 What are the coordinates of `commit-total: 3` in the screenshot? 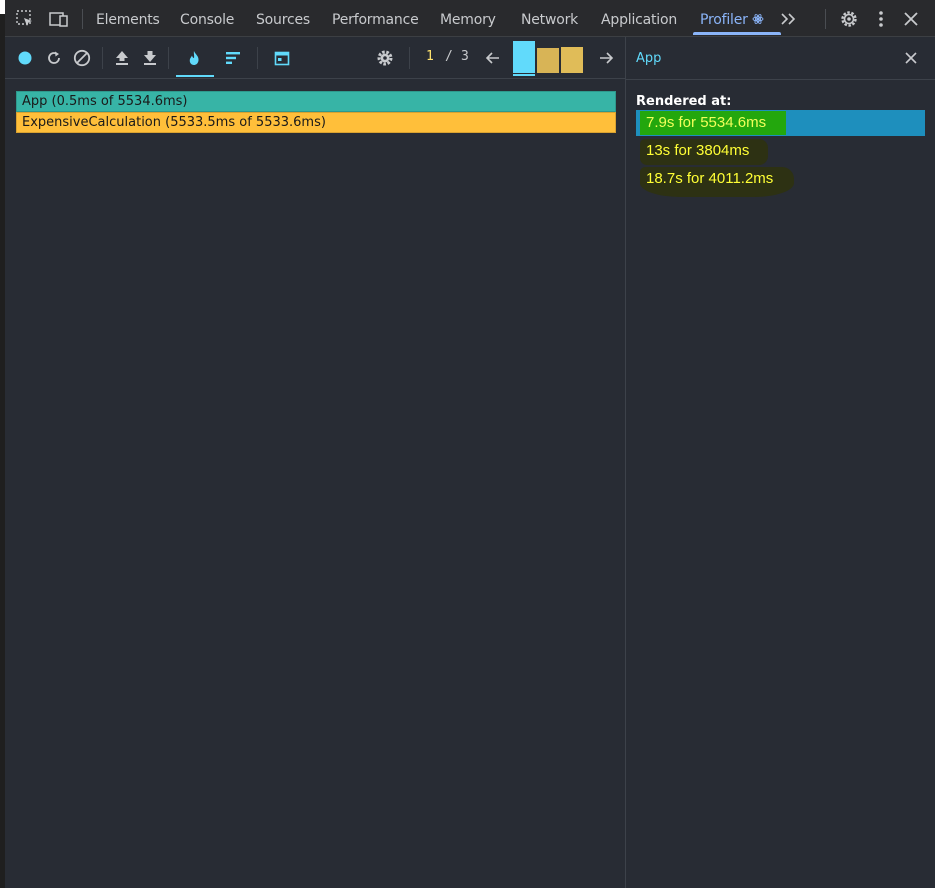 It's located at (465, 56).